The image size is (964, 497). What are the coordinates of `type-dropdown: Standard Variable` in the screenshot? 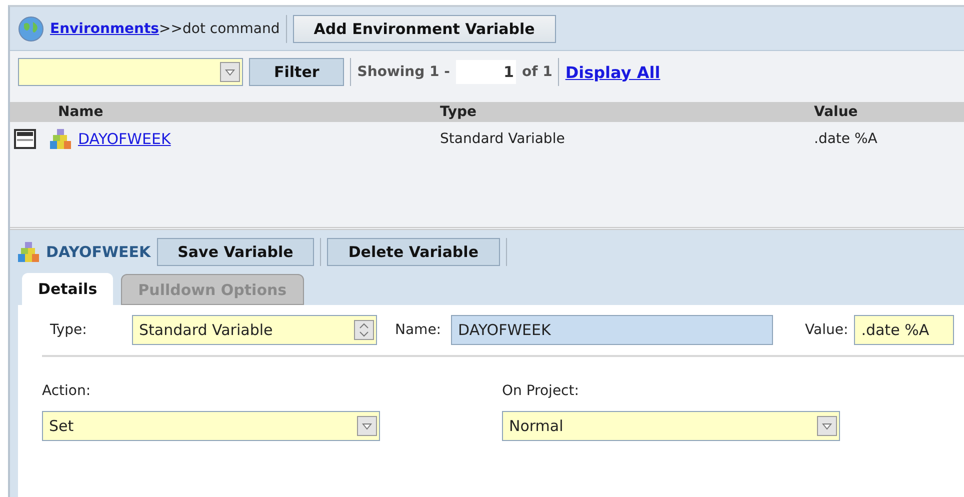 It's located at (254, 330).